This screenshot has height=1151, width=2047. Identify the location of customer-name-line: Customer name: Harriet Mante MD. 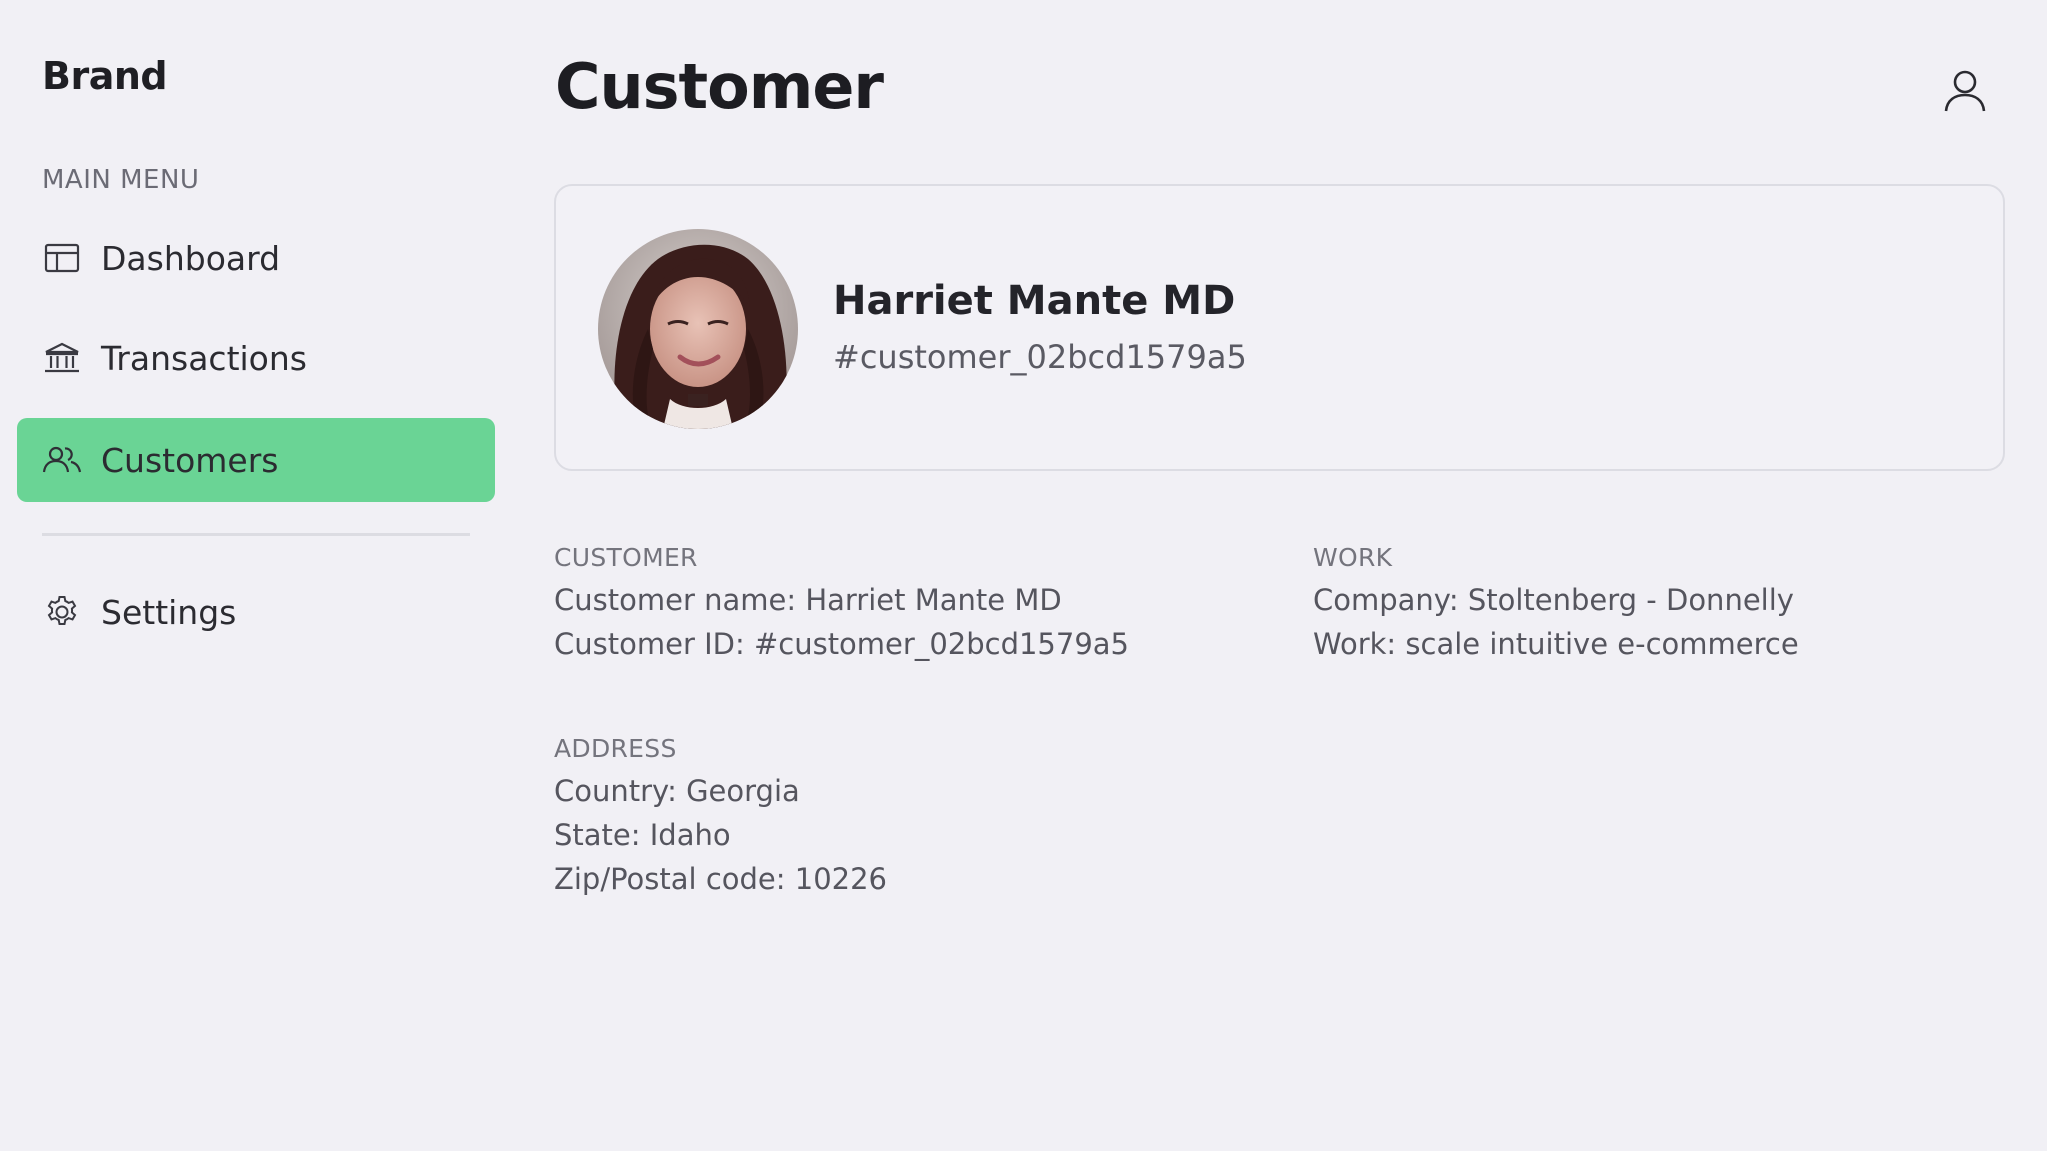
(808, 600).